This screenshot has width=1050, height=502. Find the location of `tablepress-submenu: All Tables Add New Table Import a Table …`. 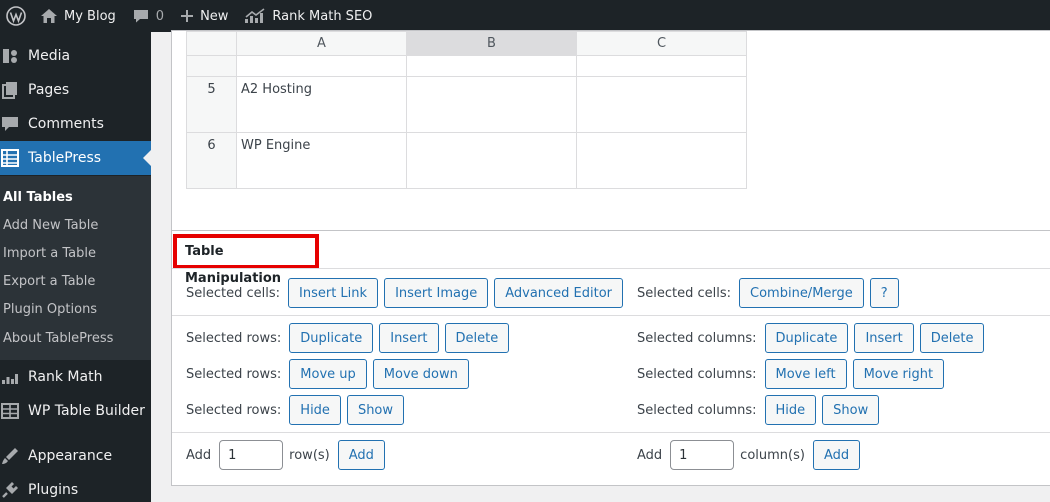

tablepress-submenu: All Tables Add New Table Import a Table … is located at coordinates (75, 268).